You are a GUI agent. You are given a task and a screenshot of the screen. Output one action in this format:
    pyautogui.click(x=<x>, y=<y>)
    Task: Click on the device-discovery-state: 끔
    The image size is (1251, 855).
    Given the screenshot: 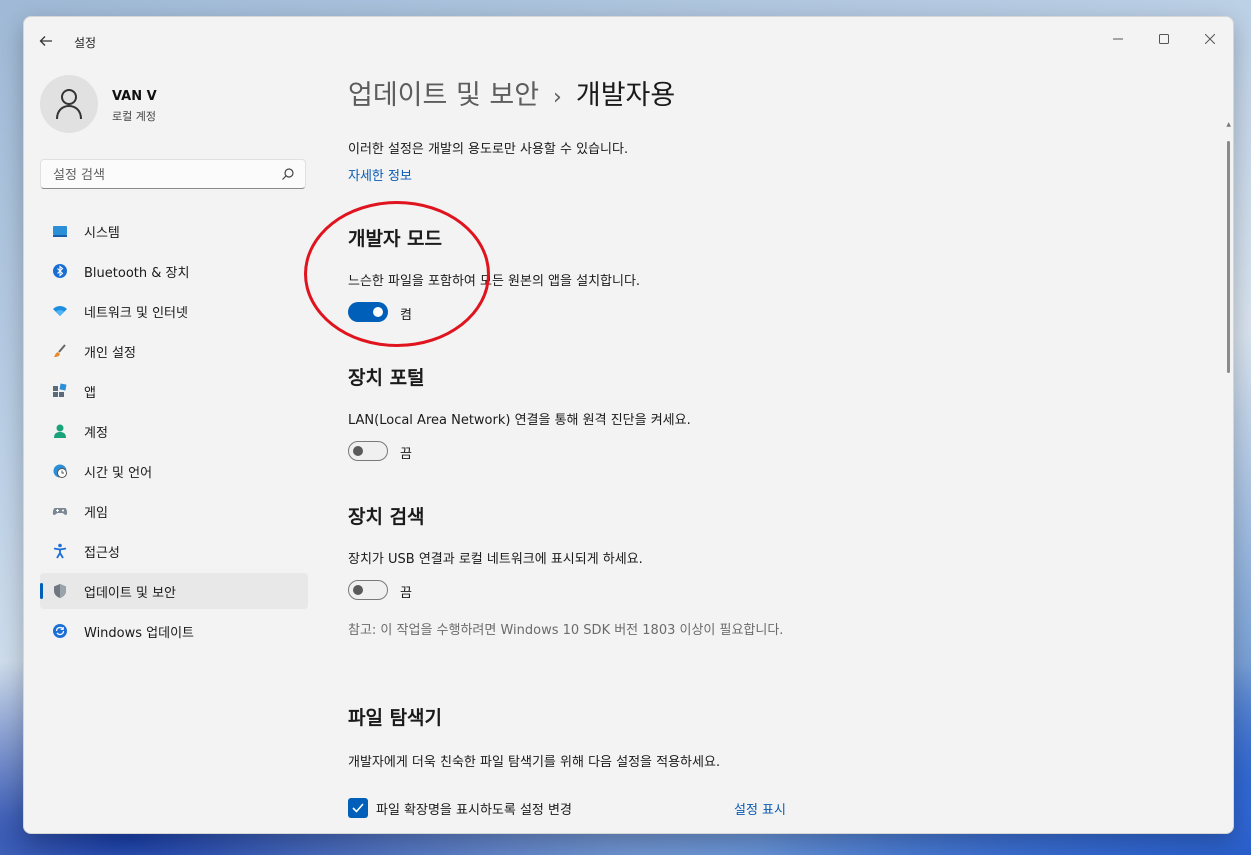 What is the action you would take?
    pyautogui.click(x=406, y=593)
    